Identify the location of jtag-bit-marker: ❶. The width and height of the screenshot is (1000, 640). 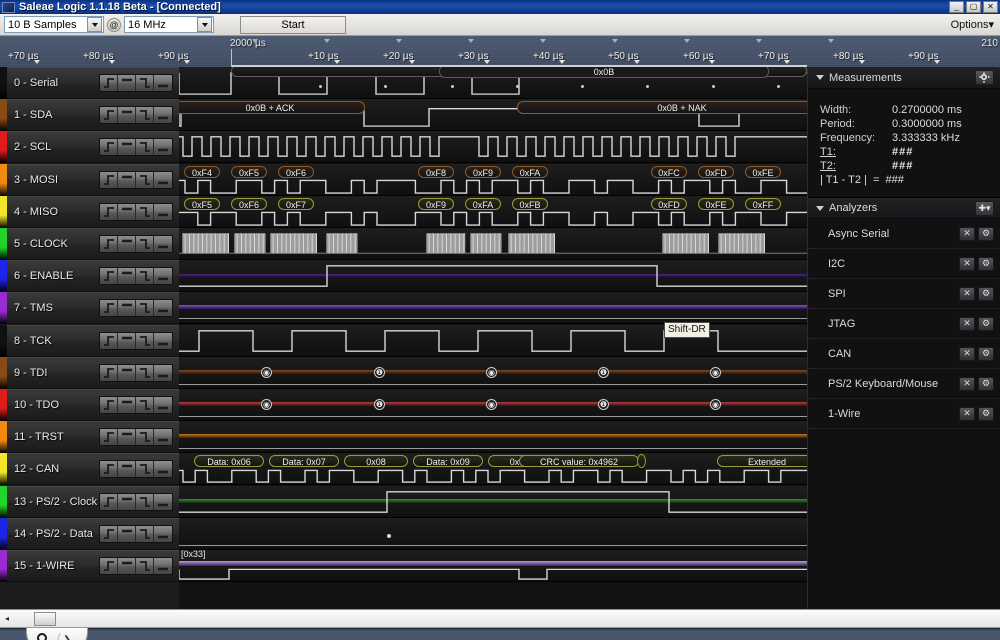
(379, 404).